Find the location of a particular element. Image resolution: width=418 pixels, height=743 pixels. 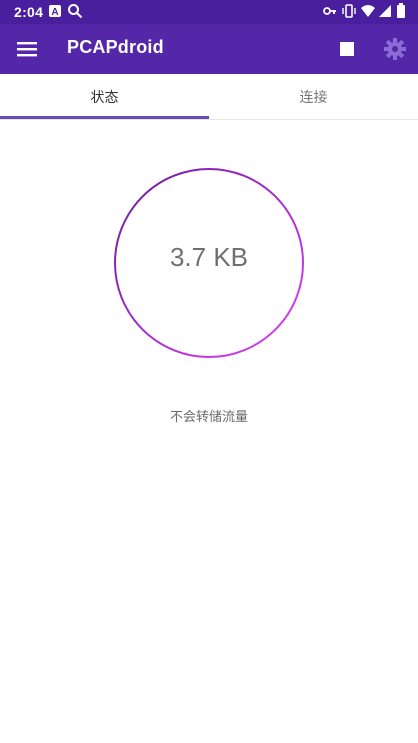

stop-capture-button is located at coordinates (347, 49).